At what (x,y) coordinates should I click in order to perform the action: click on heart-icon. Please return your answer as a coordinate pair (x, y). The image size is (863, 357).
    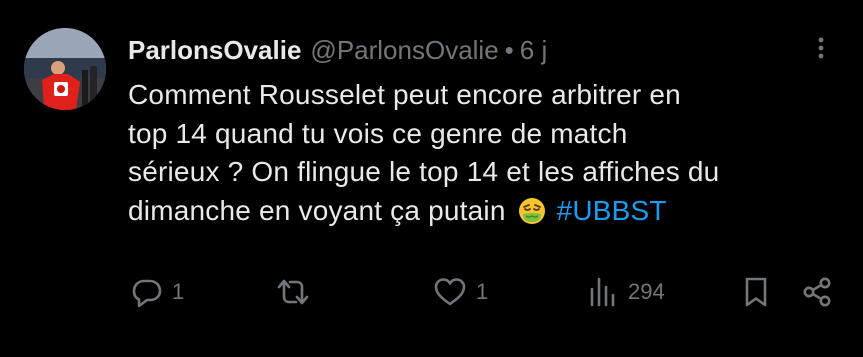
    Looking at the image, I should click on (450, 292).